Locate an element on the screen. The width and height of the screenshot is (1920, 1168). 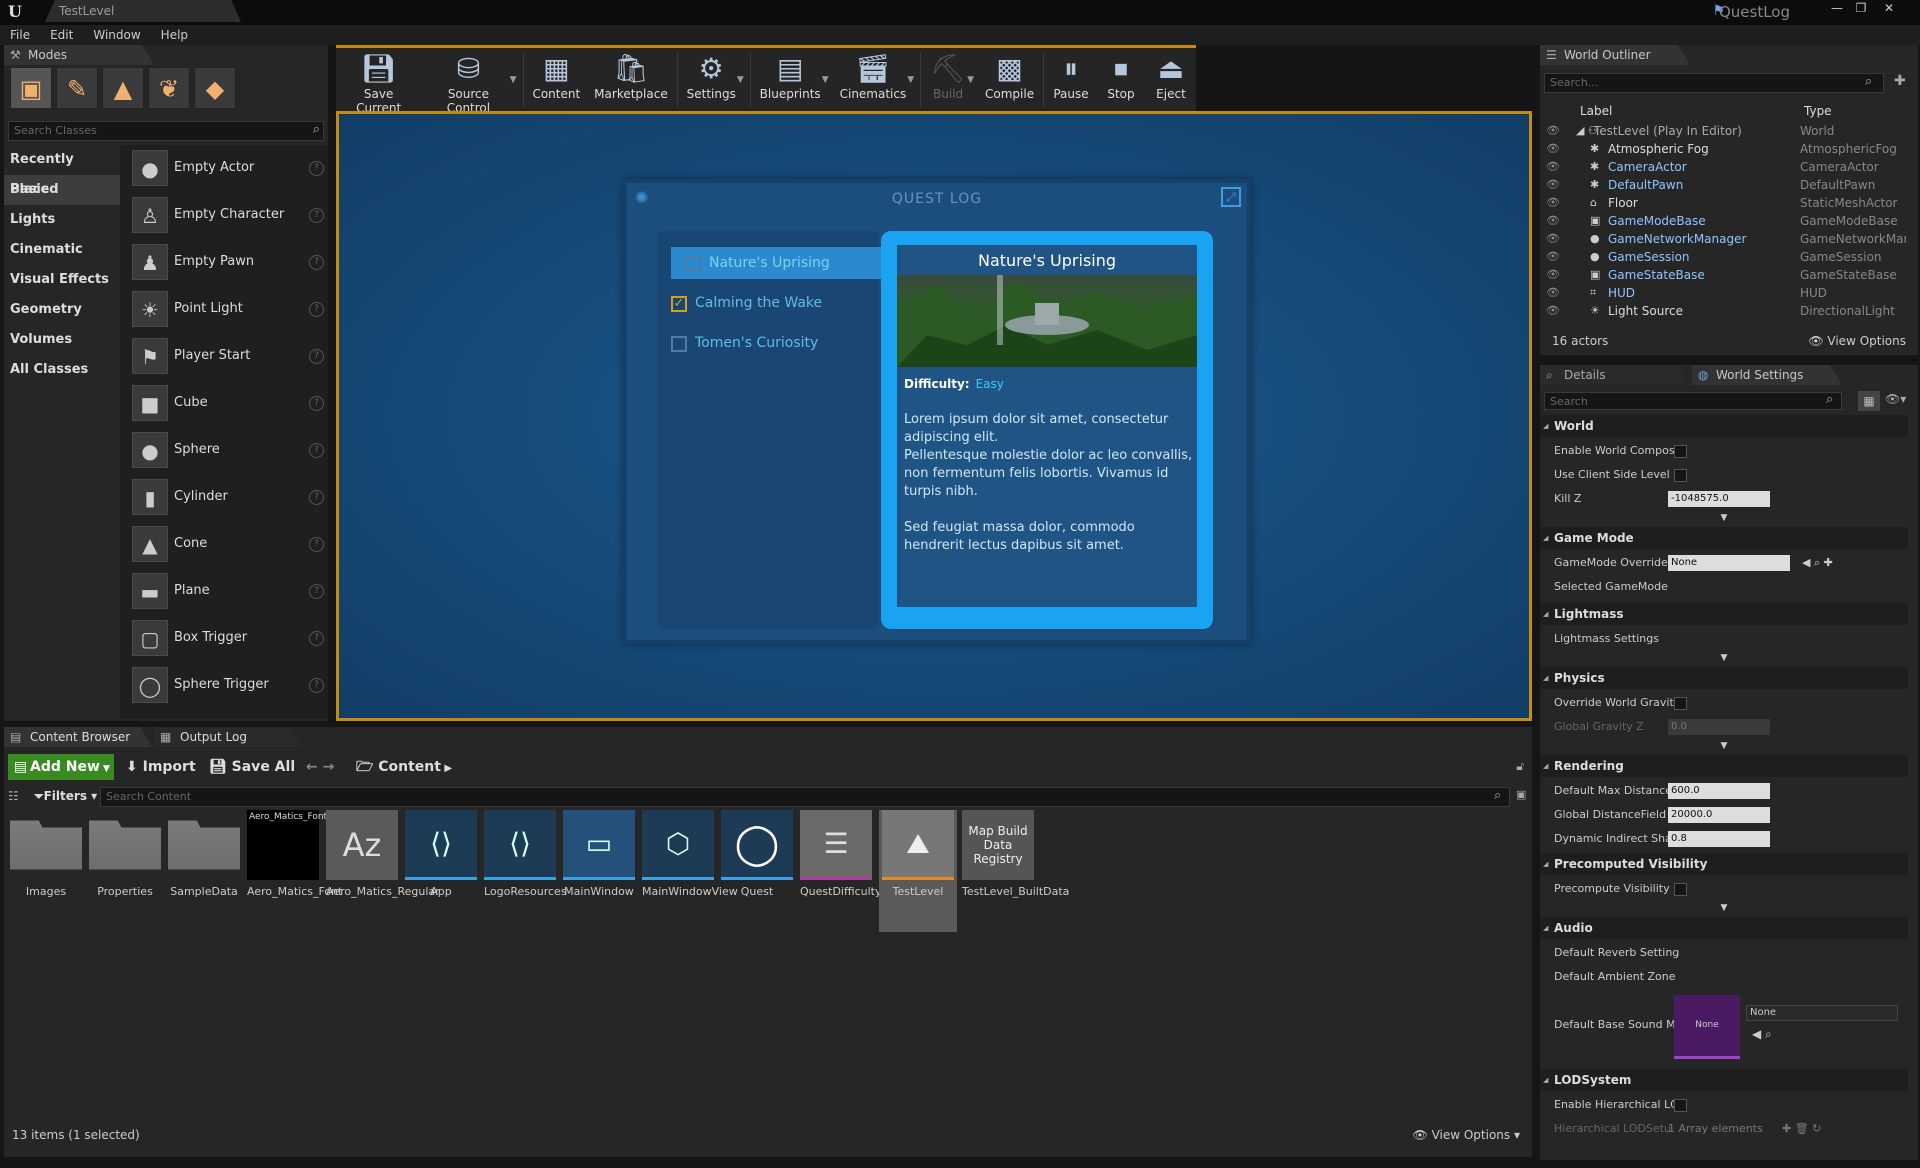
eye-icon: 👁︎▾ is located at coordinates (1895, 399).